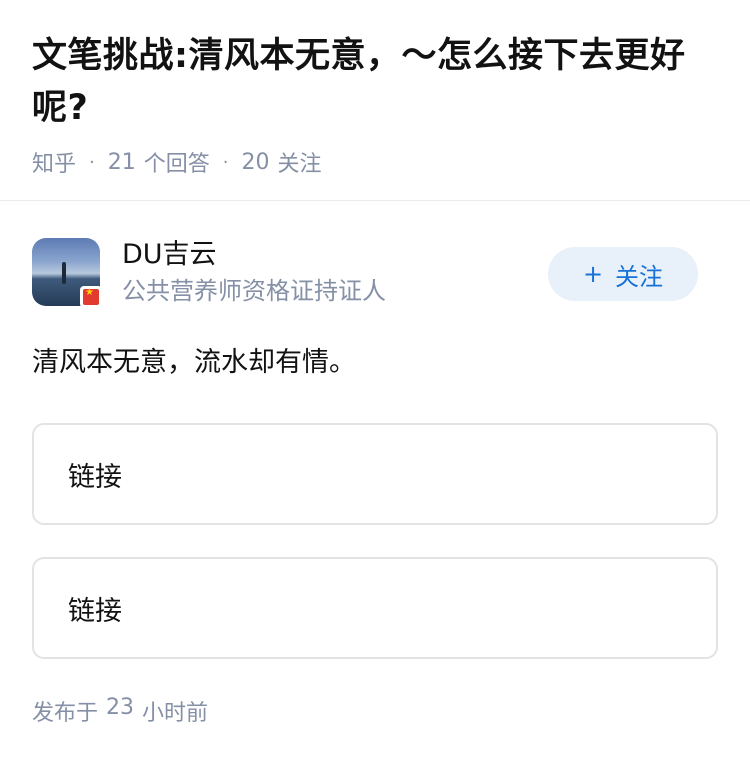 This screenshot has height=758, width=750. I want to click on avatar, so click(67, 273).